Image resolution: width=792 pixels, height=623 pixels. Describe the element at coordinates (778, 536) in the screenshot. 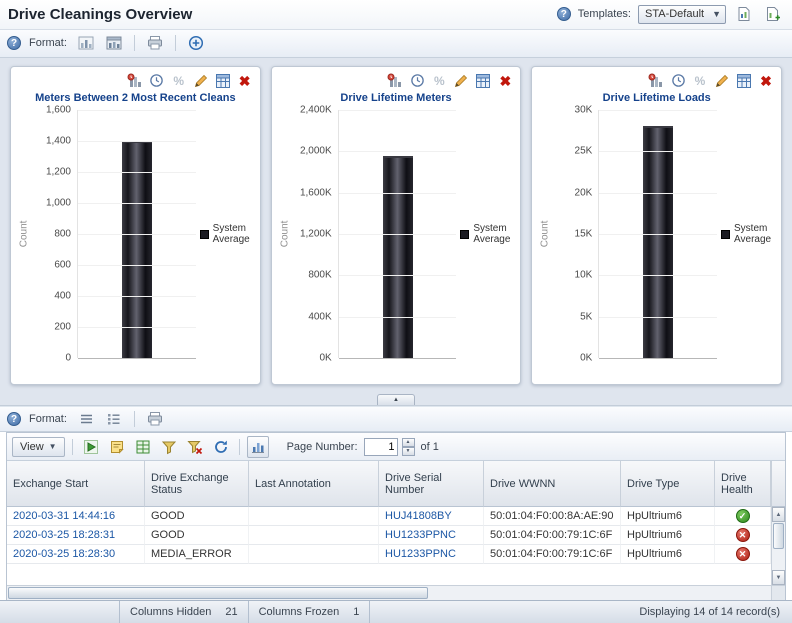

I see `vertical-scrollbar-thumb` at that location.